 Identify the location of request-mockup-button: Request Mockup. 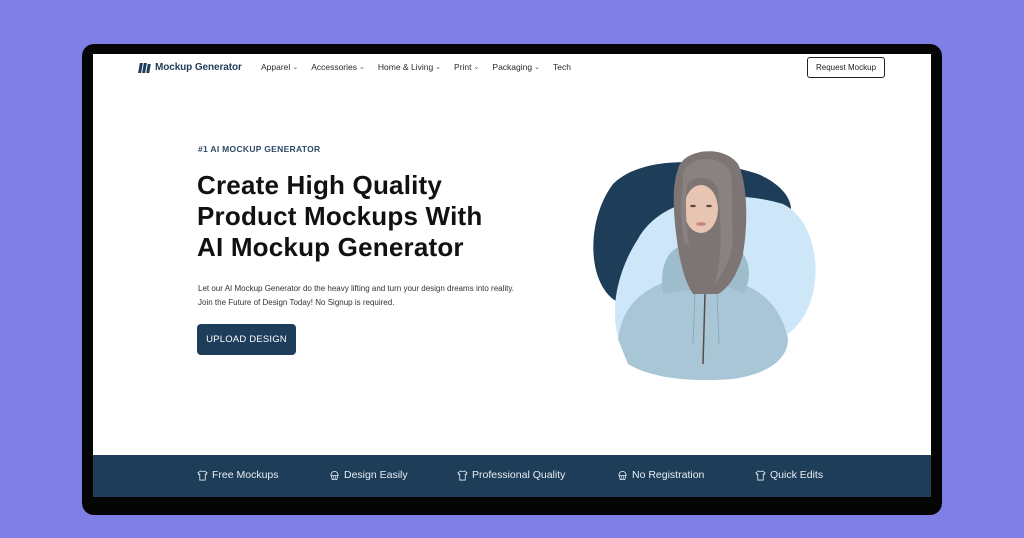
(846, 67).